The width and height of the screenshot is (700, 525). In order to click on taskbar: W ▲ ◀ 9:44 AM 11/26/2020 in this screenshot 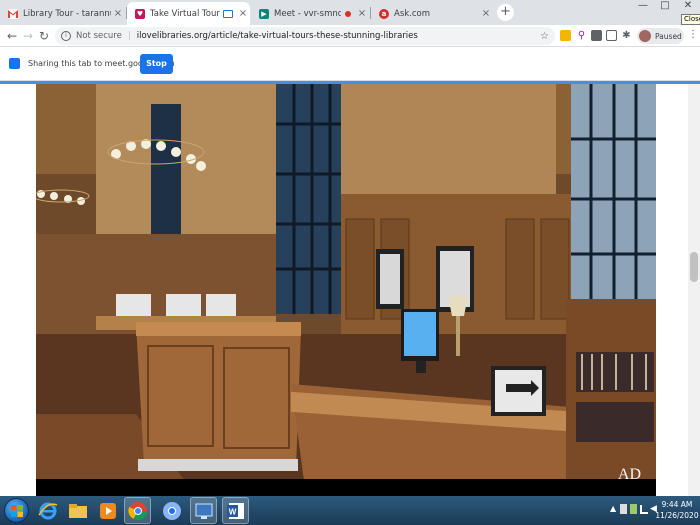, I will do `click(350, 510)`.